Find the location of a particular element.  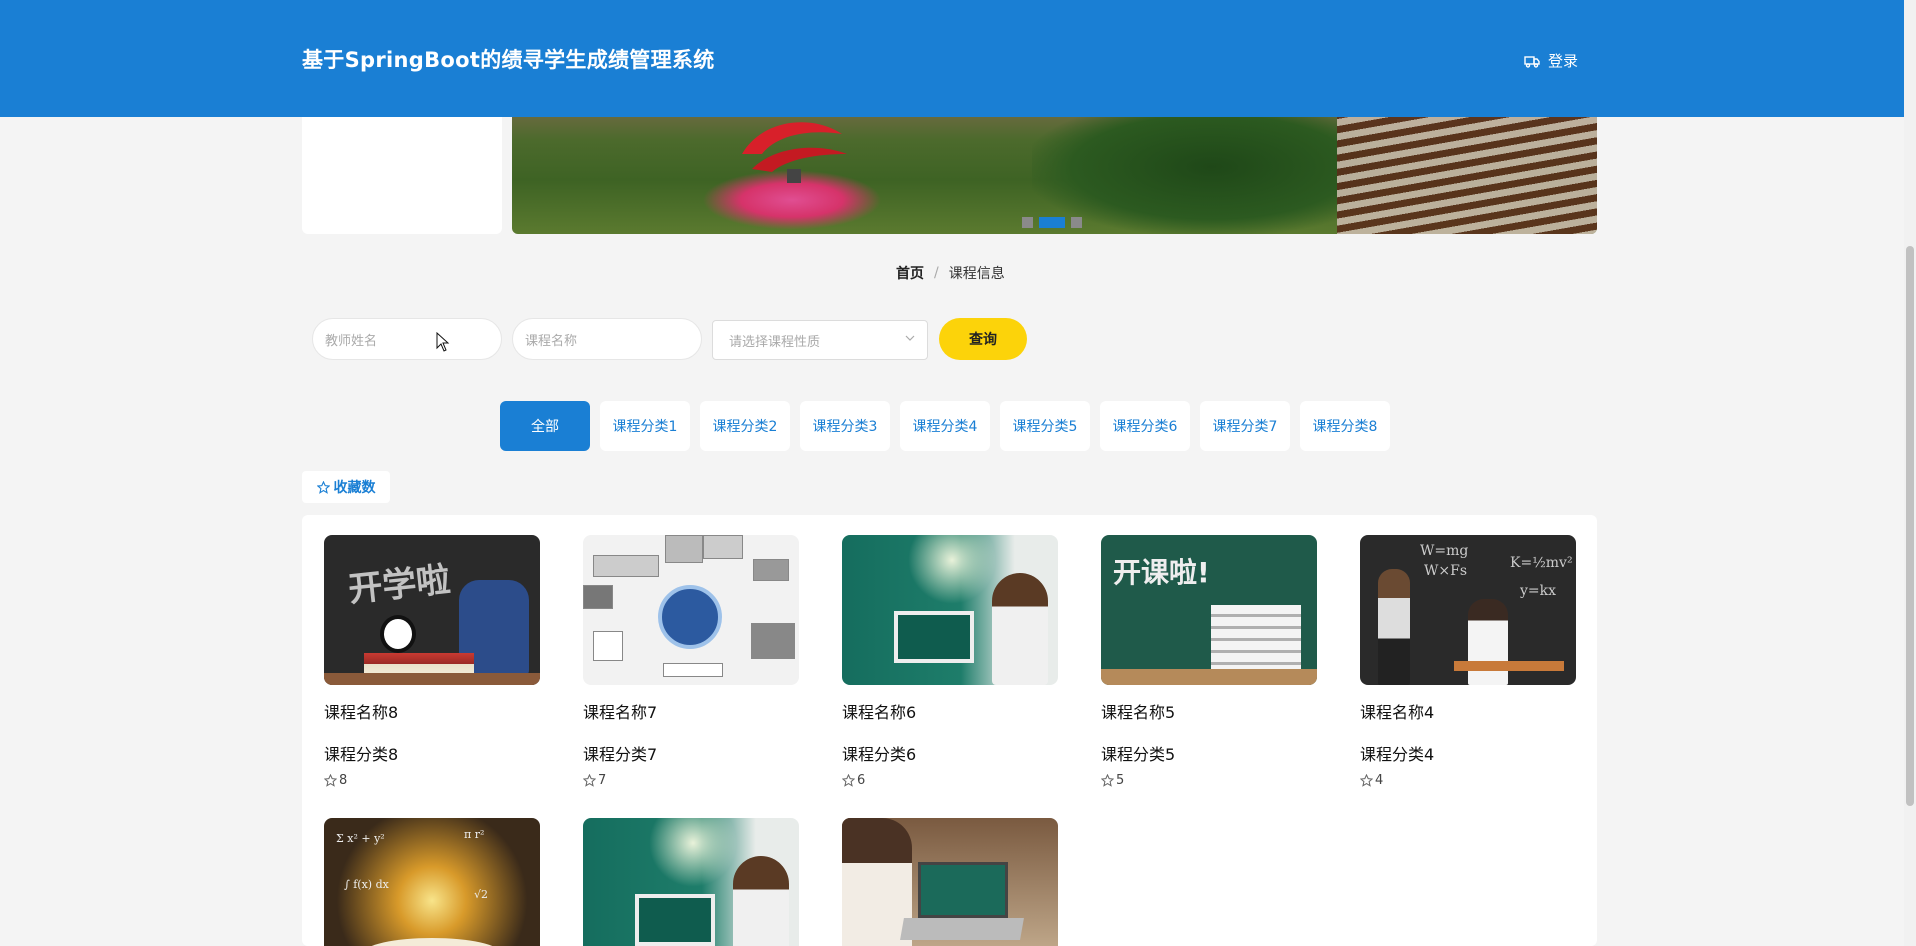

favorites-count: 8 is located at coordinates (343, 780).